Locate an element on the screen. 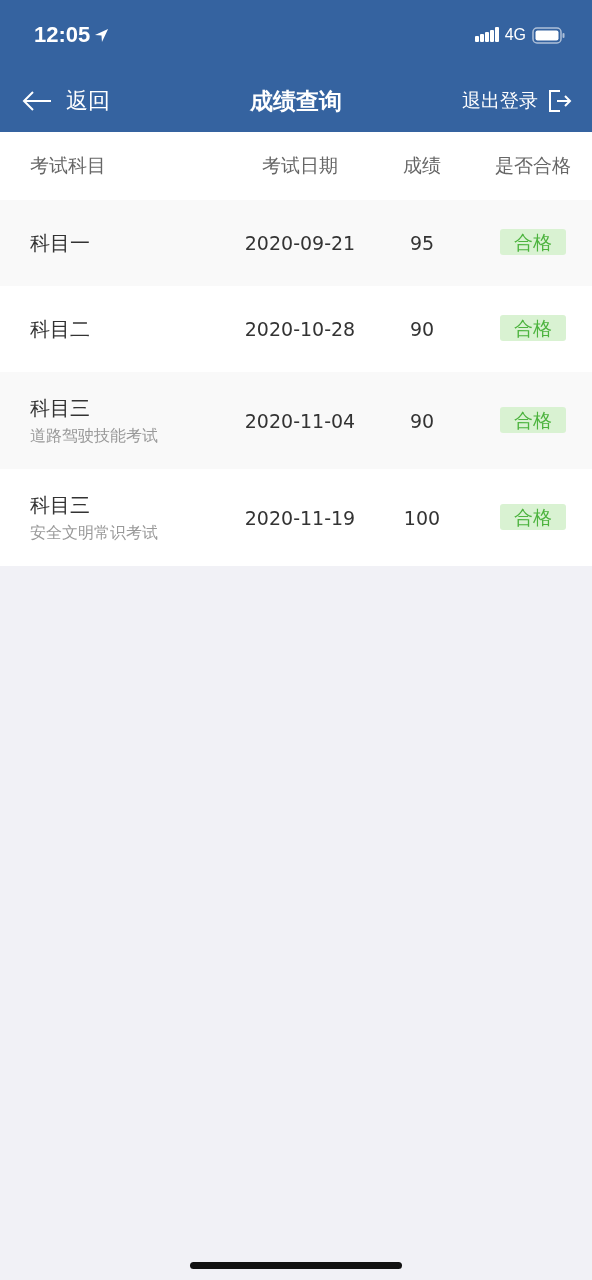 This screenshot has height=1280, width=592. exam-date: 2020-09-21 is located at coordinates (300, 243).